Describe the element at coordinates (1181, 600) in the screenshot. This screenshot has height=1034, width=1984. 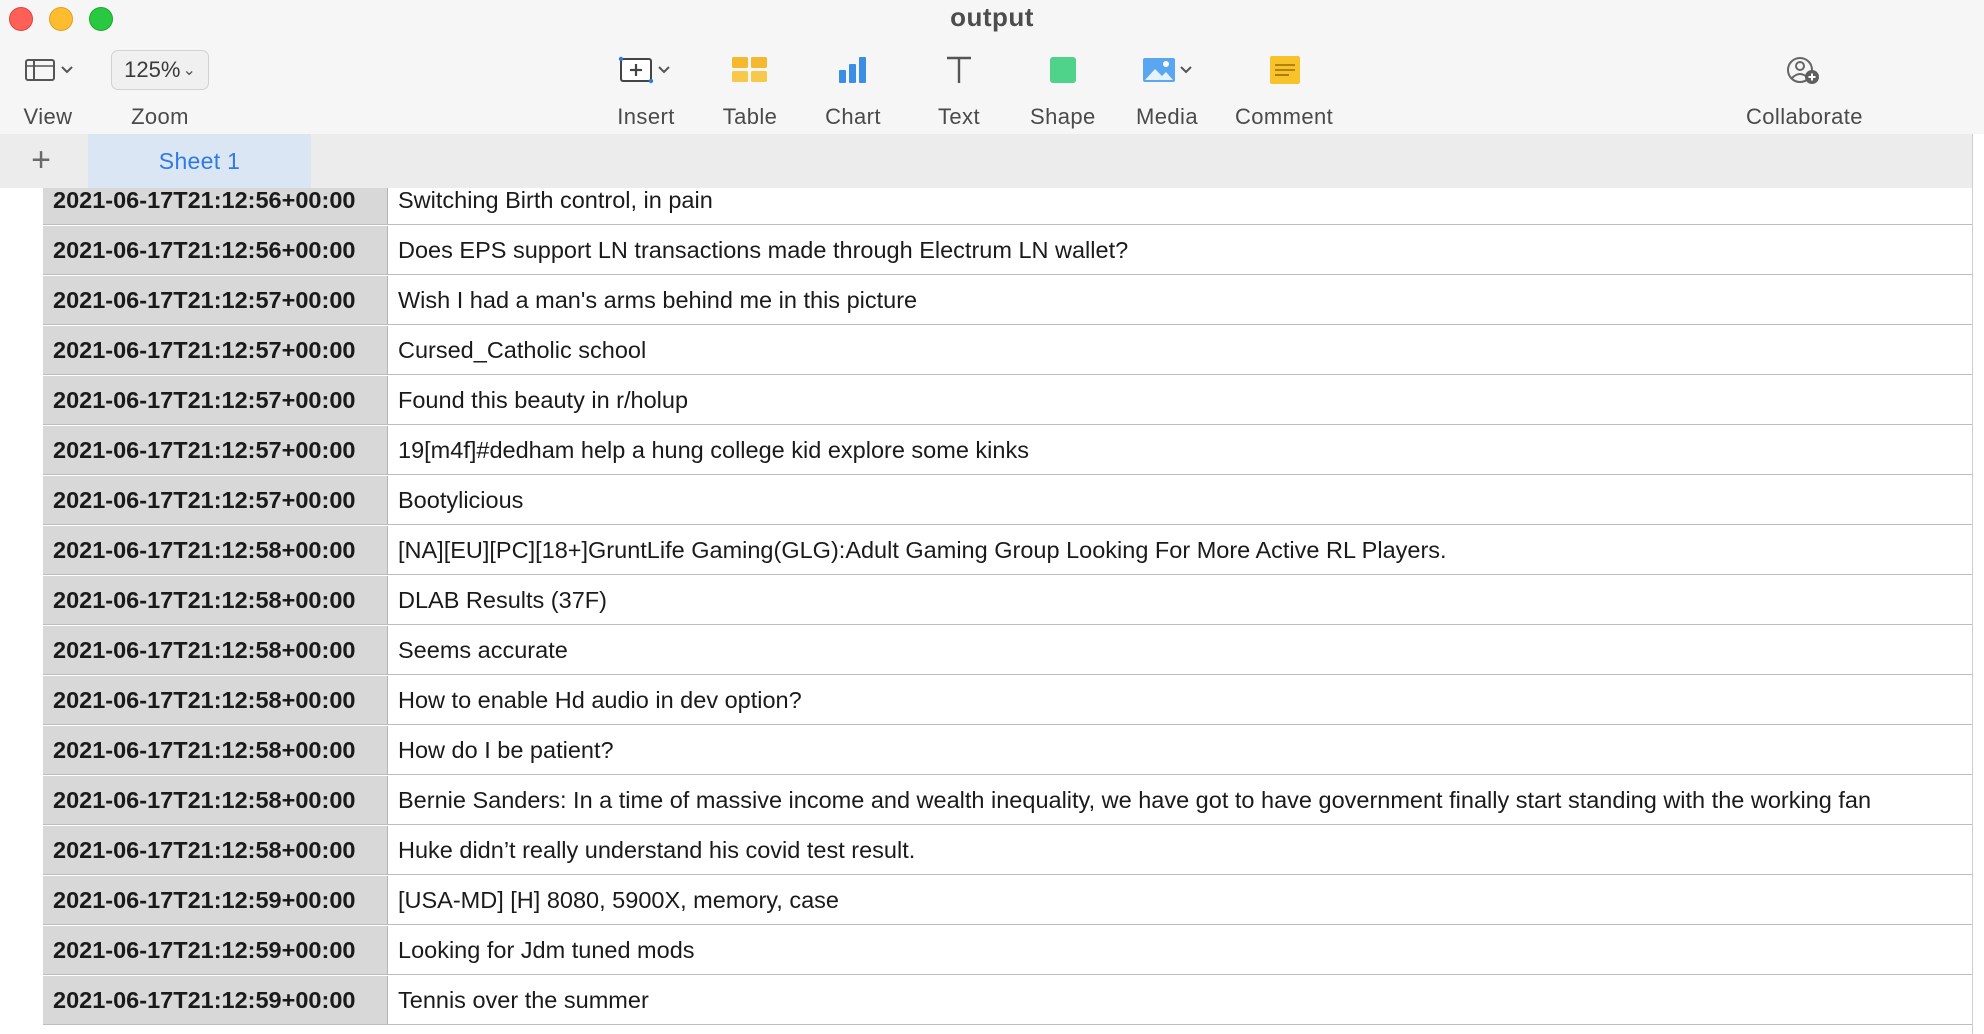
I see `title-cell: DLAB Results (37F)` at that location.